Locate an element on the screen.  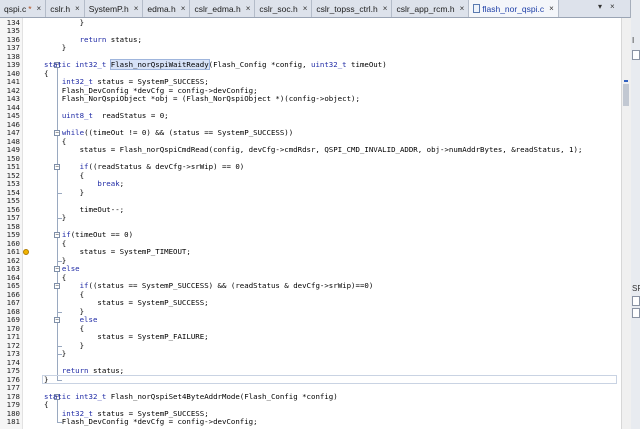
code-line: 153 break; is located at coordinates (310, 184).